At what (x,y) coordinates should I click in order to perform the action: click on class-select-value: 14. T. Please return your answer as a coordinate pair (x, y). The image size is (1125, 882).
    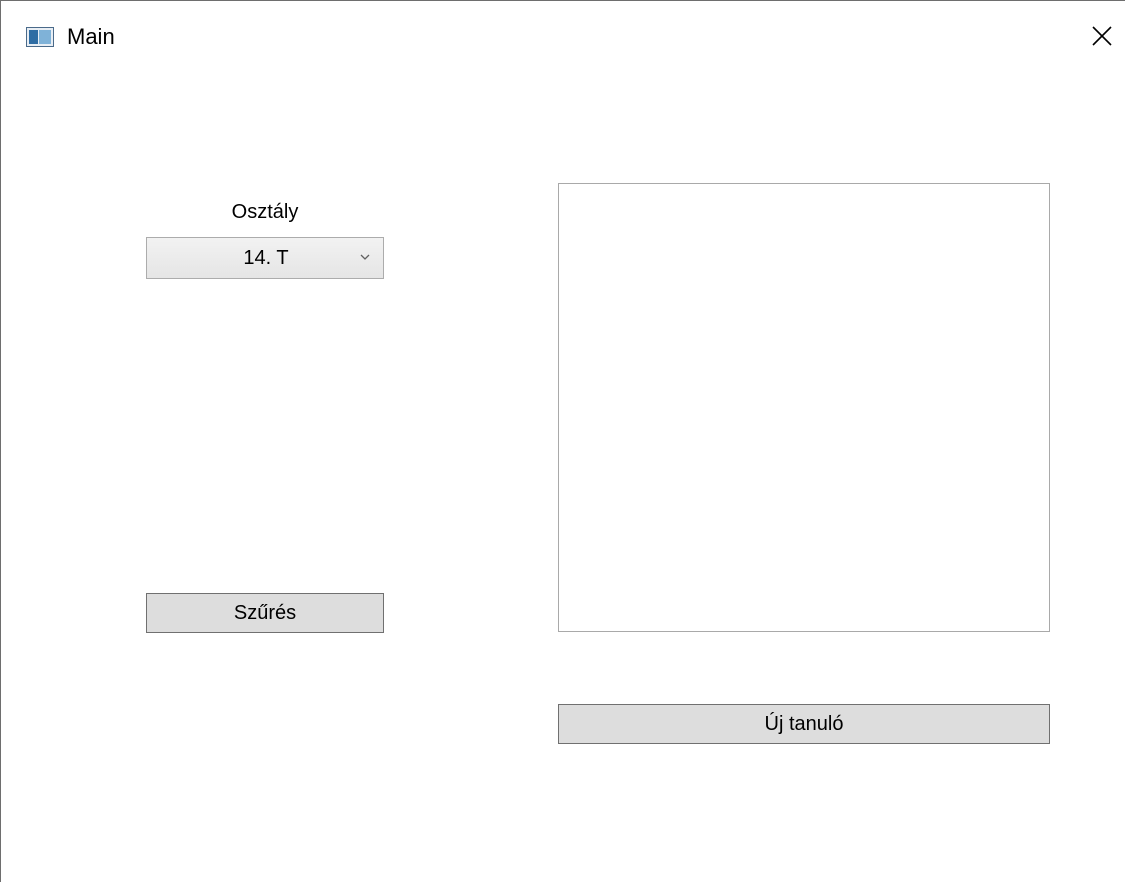
    Looking at the image, I should click on (266, 258).